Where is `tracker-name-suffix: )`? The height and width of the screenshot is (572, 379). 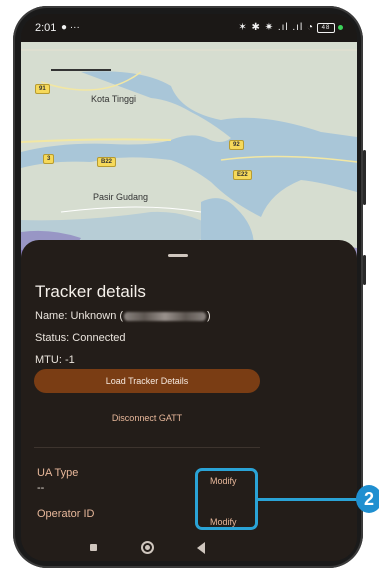
tracker-name-suffix: ) is located at coordinates (209, 316).